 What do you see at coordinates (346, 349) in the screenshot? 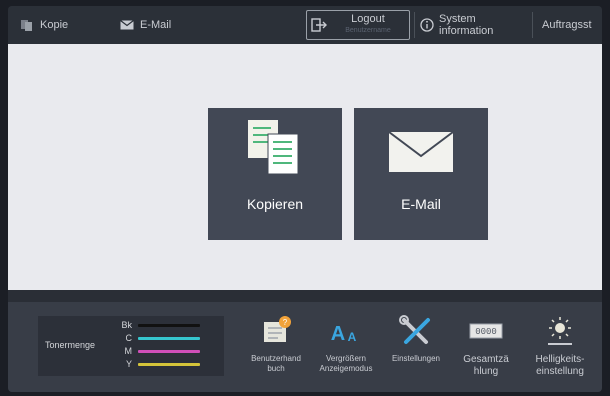
I see `enlarge-display-button: A A Vergrößern Anzeigemodus` at bounding box center [346, 349].